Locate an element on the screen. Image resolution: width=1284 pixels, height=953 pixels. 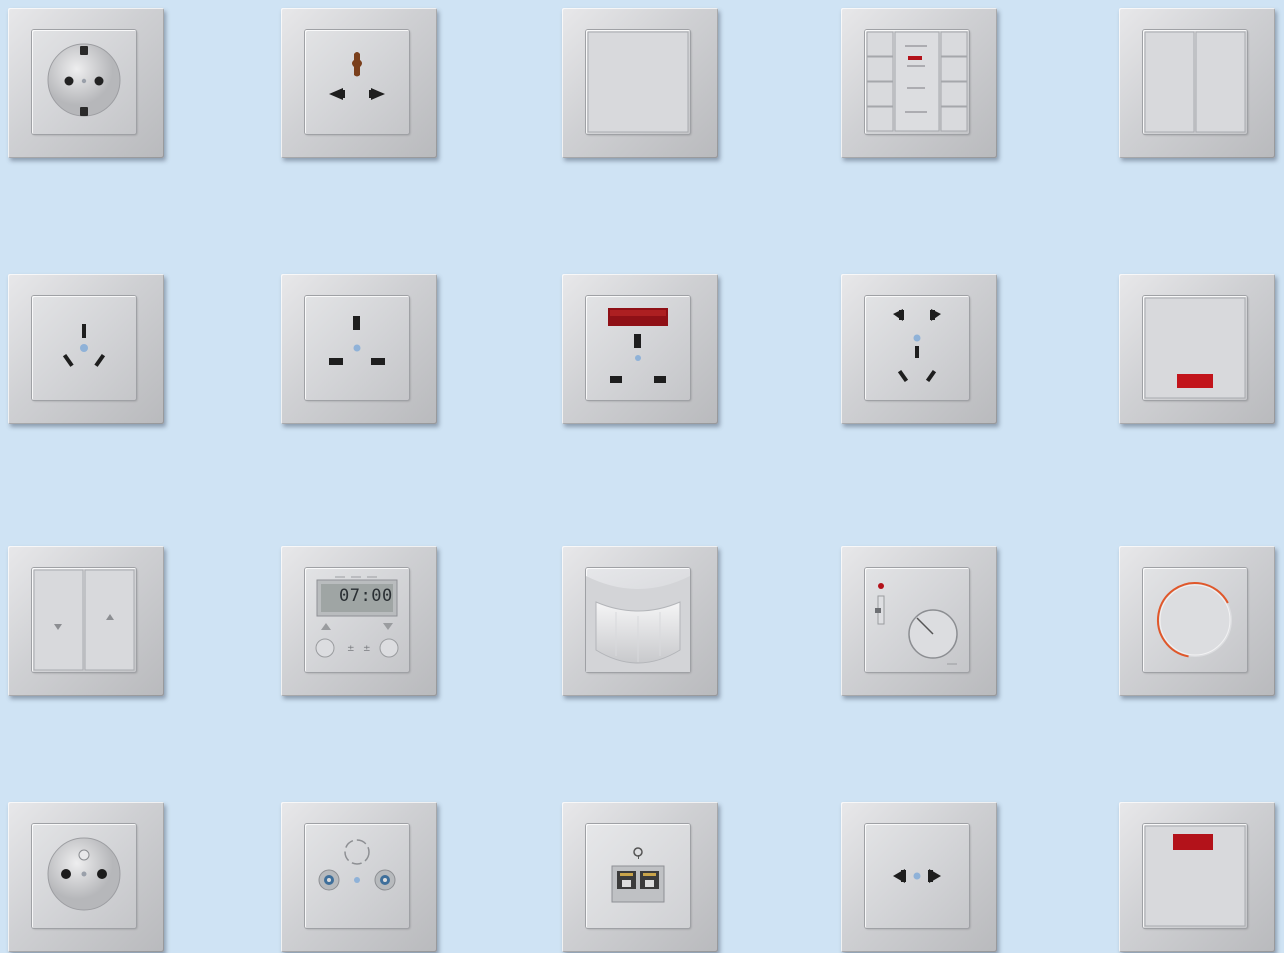
schuko-socket is located at coordinates (86, 83).